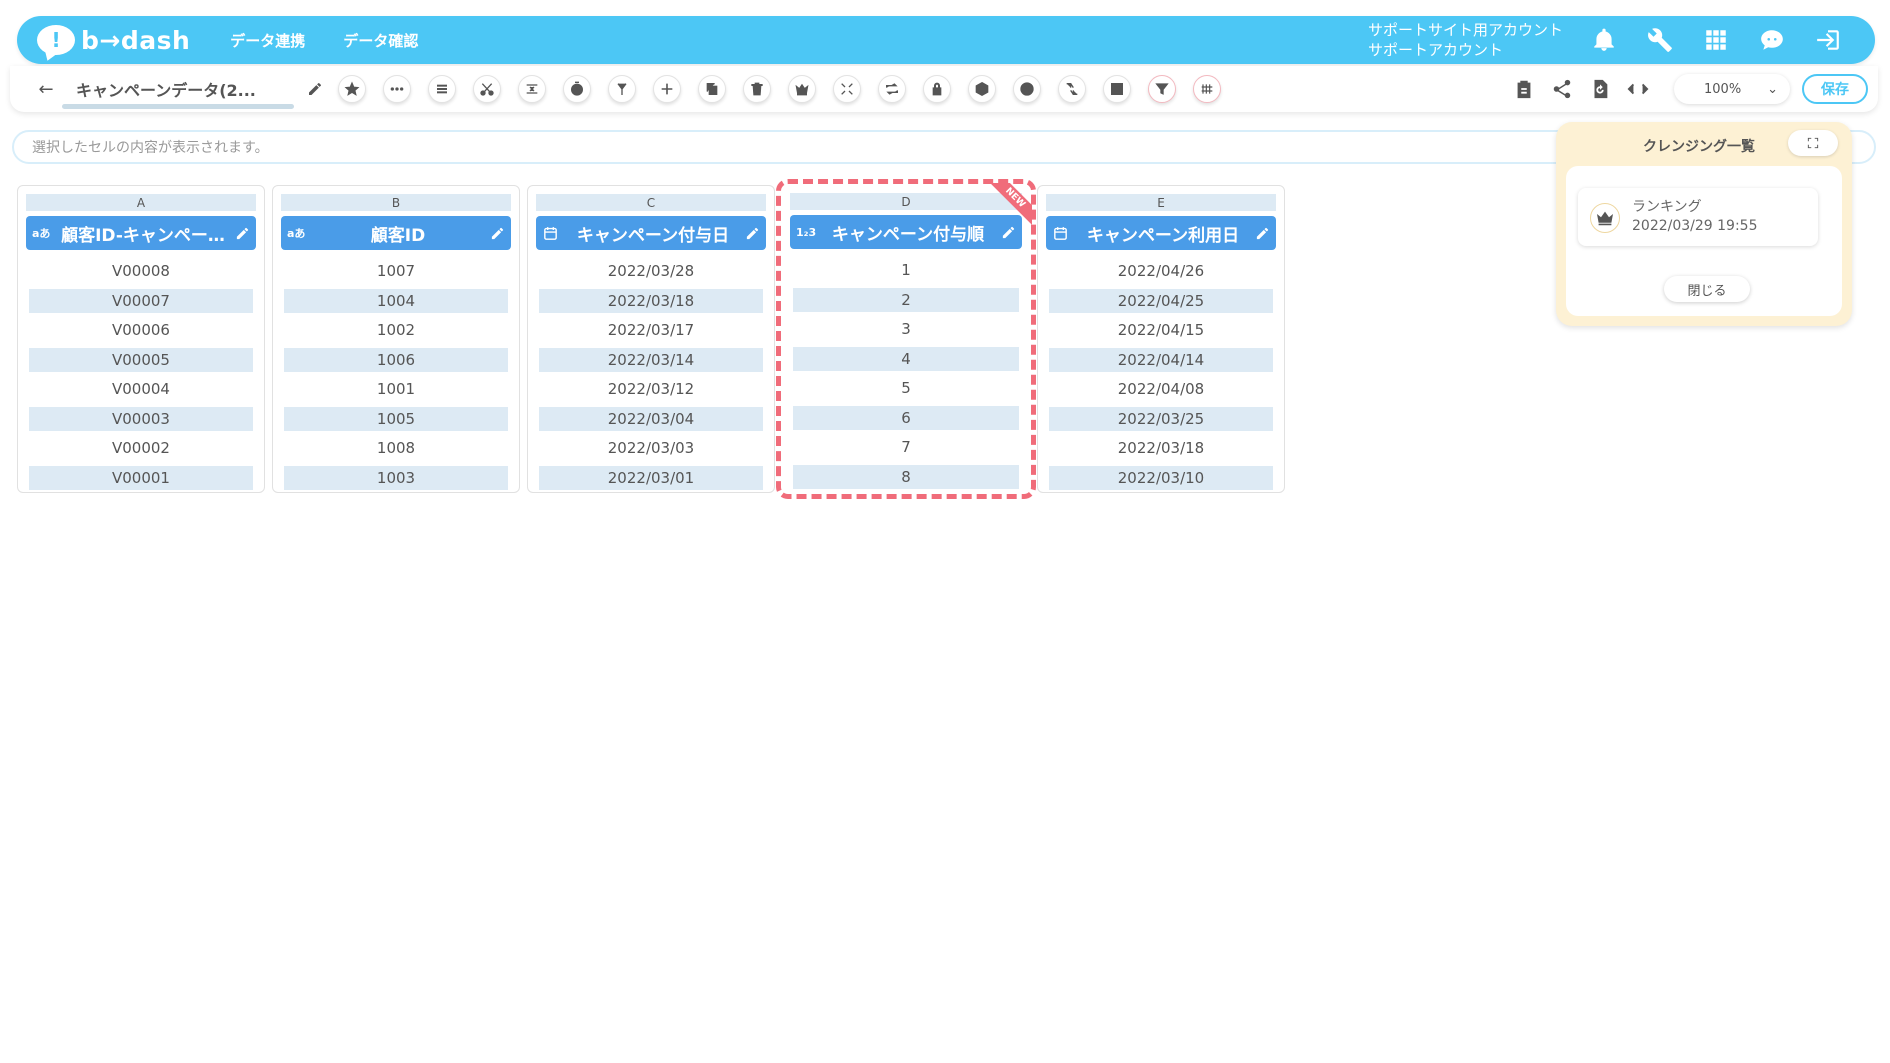 The width and height of the screenshot is (1890, 1063). Describe the element at coordinates (906, 417) in the screenshot. I see `table-cell: 6` at that location.